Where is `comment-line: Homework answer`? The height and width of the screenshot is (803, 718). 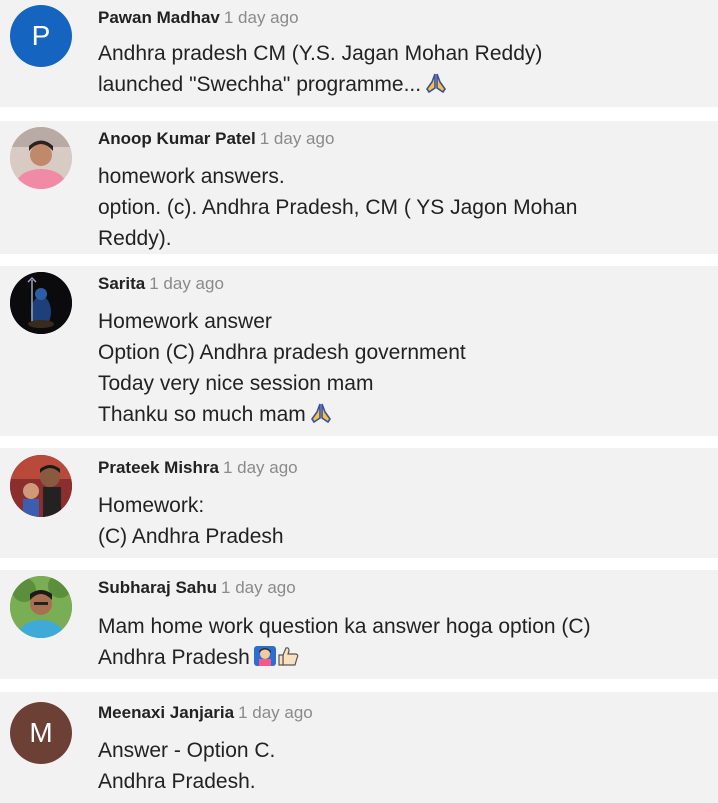
comment-line: Homework answer is located at coordinates (185, 321).